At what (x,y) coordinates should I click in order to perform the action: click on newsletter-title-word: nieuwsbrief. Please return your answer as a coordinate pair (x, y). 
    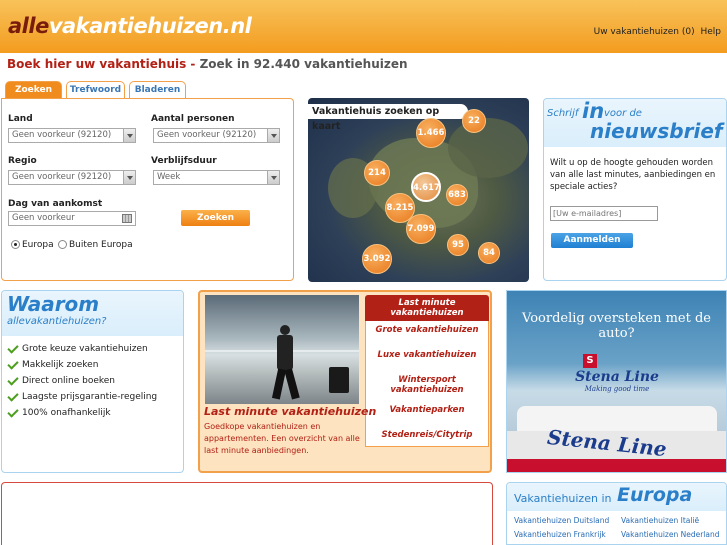
    Looking at the image, I should click on (656, 131).